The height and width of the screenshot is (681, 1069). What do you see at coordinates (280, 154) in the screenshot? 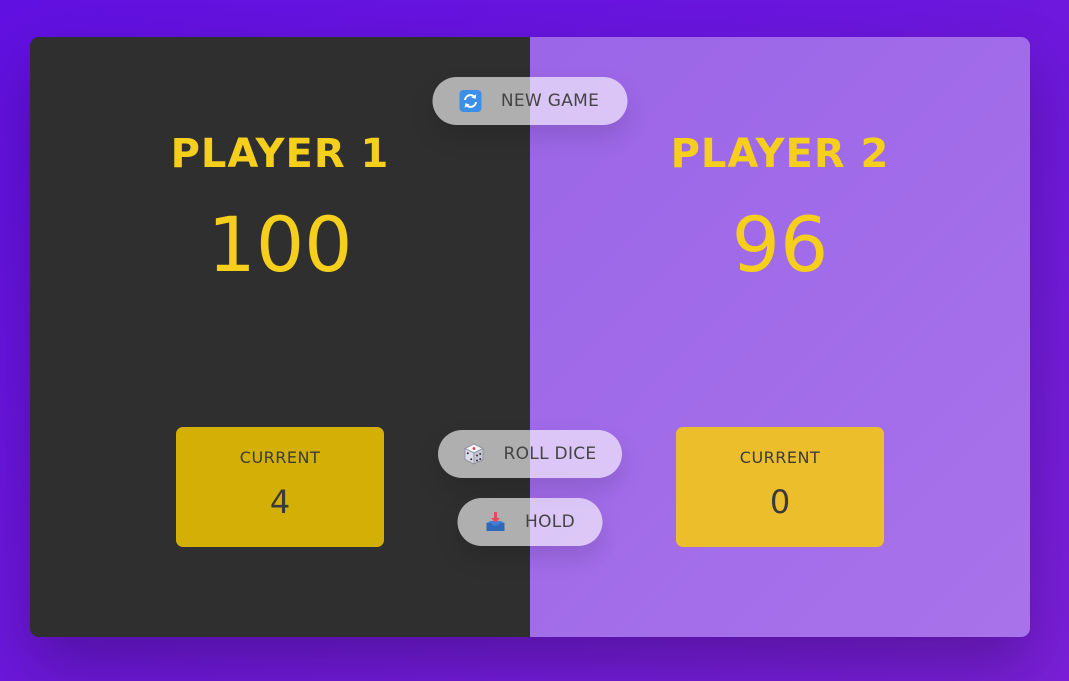
I see `player-1-name: PLAYER 1` at bounding box center [280, 154].